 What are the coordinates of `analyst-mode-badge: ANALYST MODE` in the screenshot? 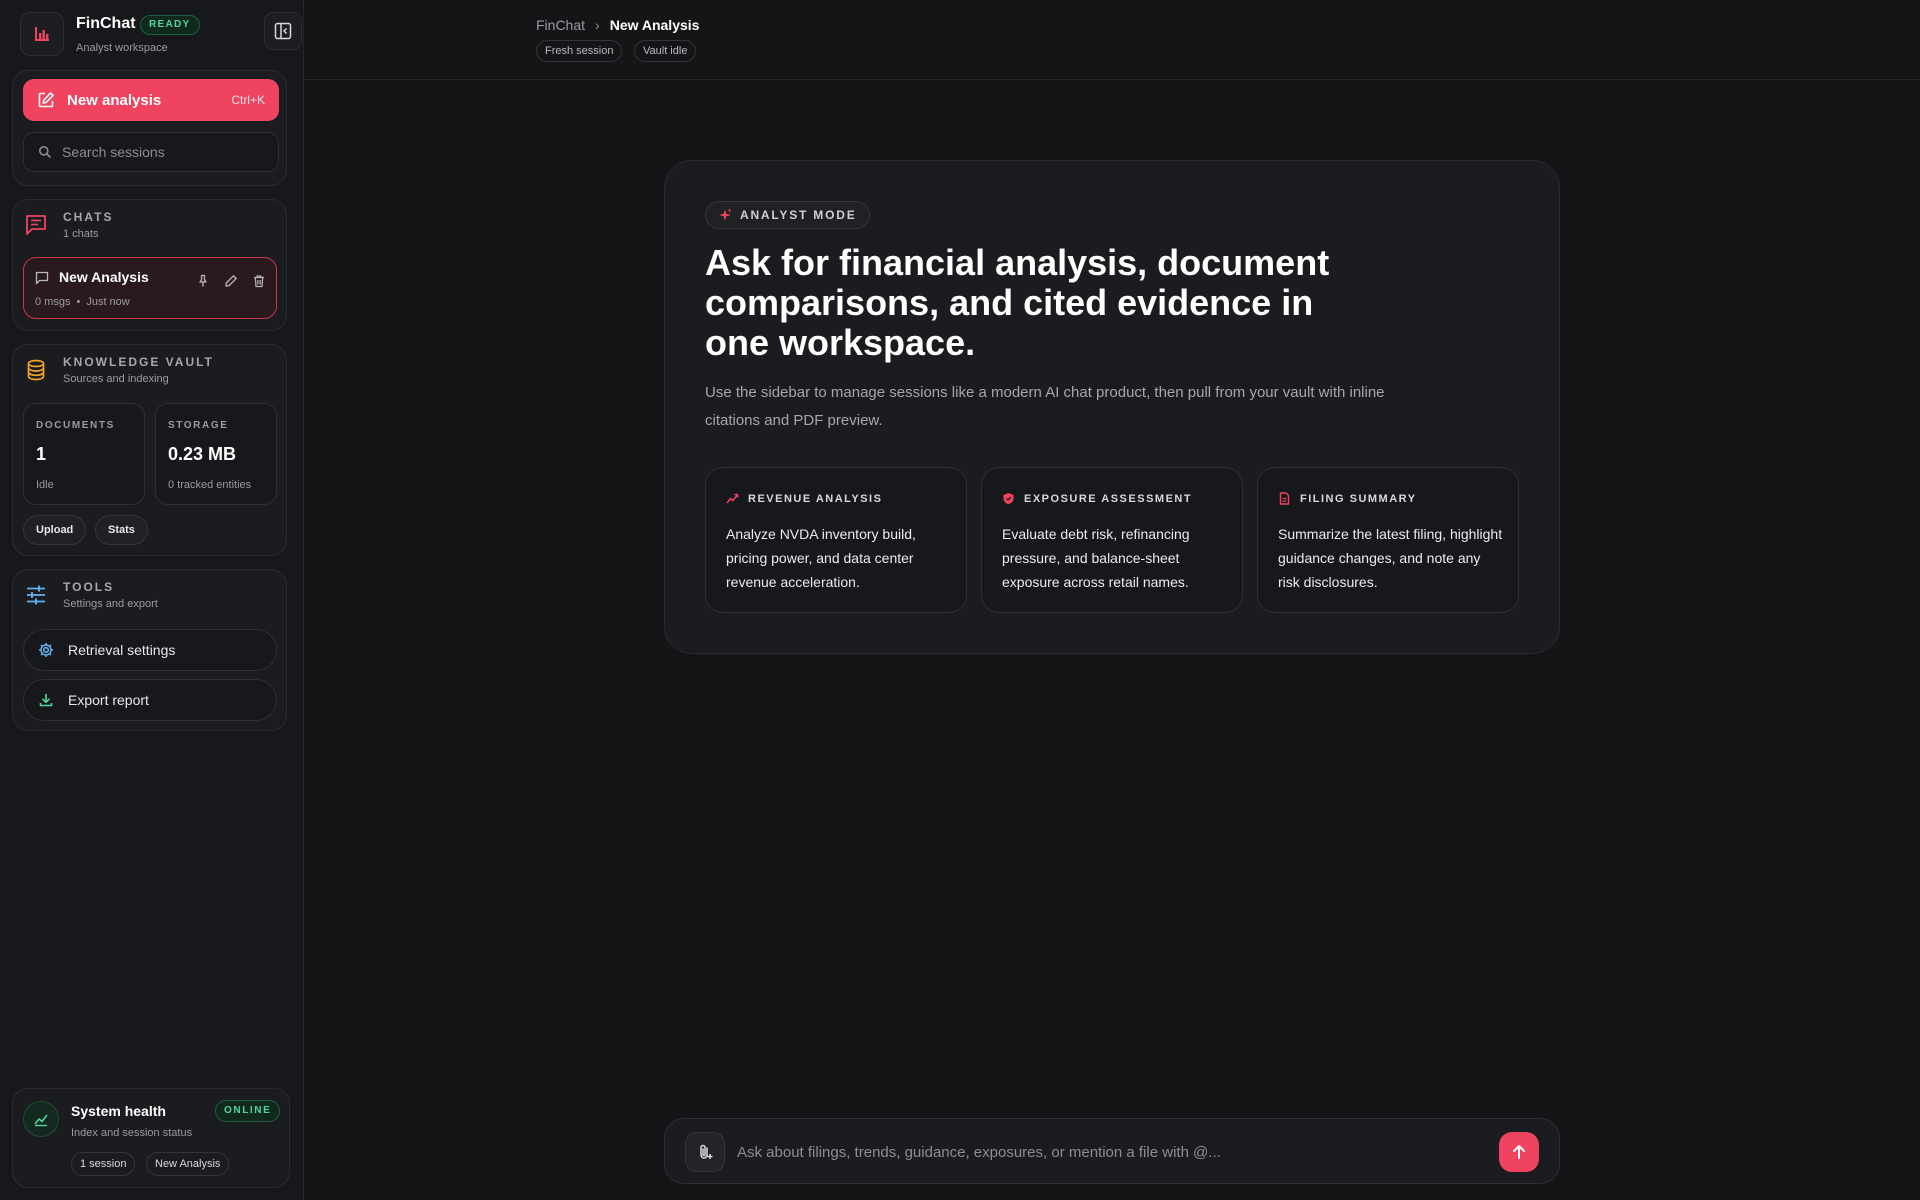 It's located at (787, 215).